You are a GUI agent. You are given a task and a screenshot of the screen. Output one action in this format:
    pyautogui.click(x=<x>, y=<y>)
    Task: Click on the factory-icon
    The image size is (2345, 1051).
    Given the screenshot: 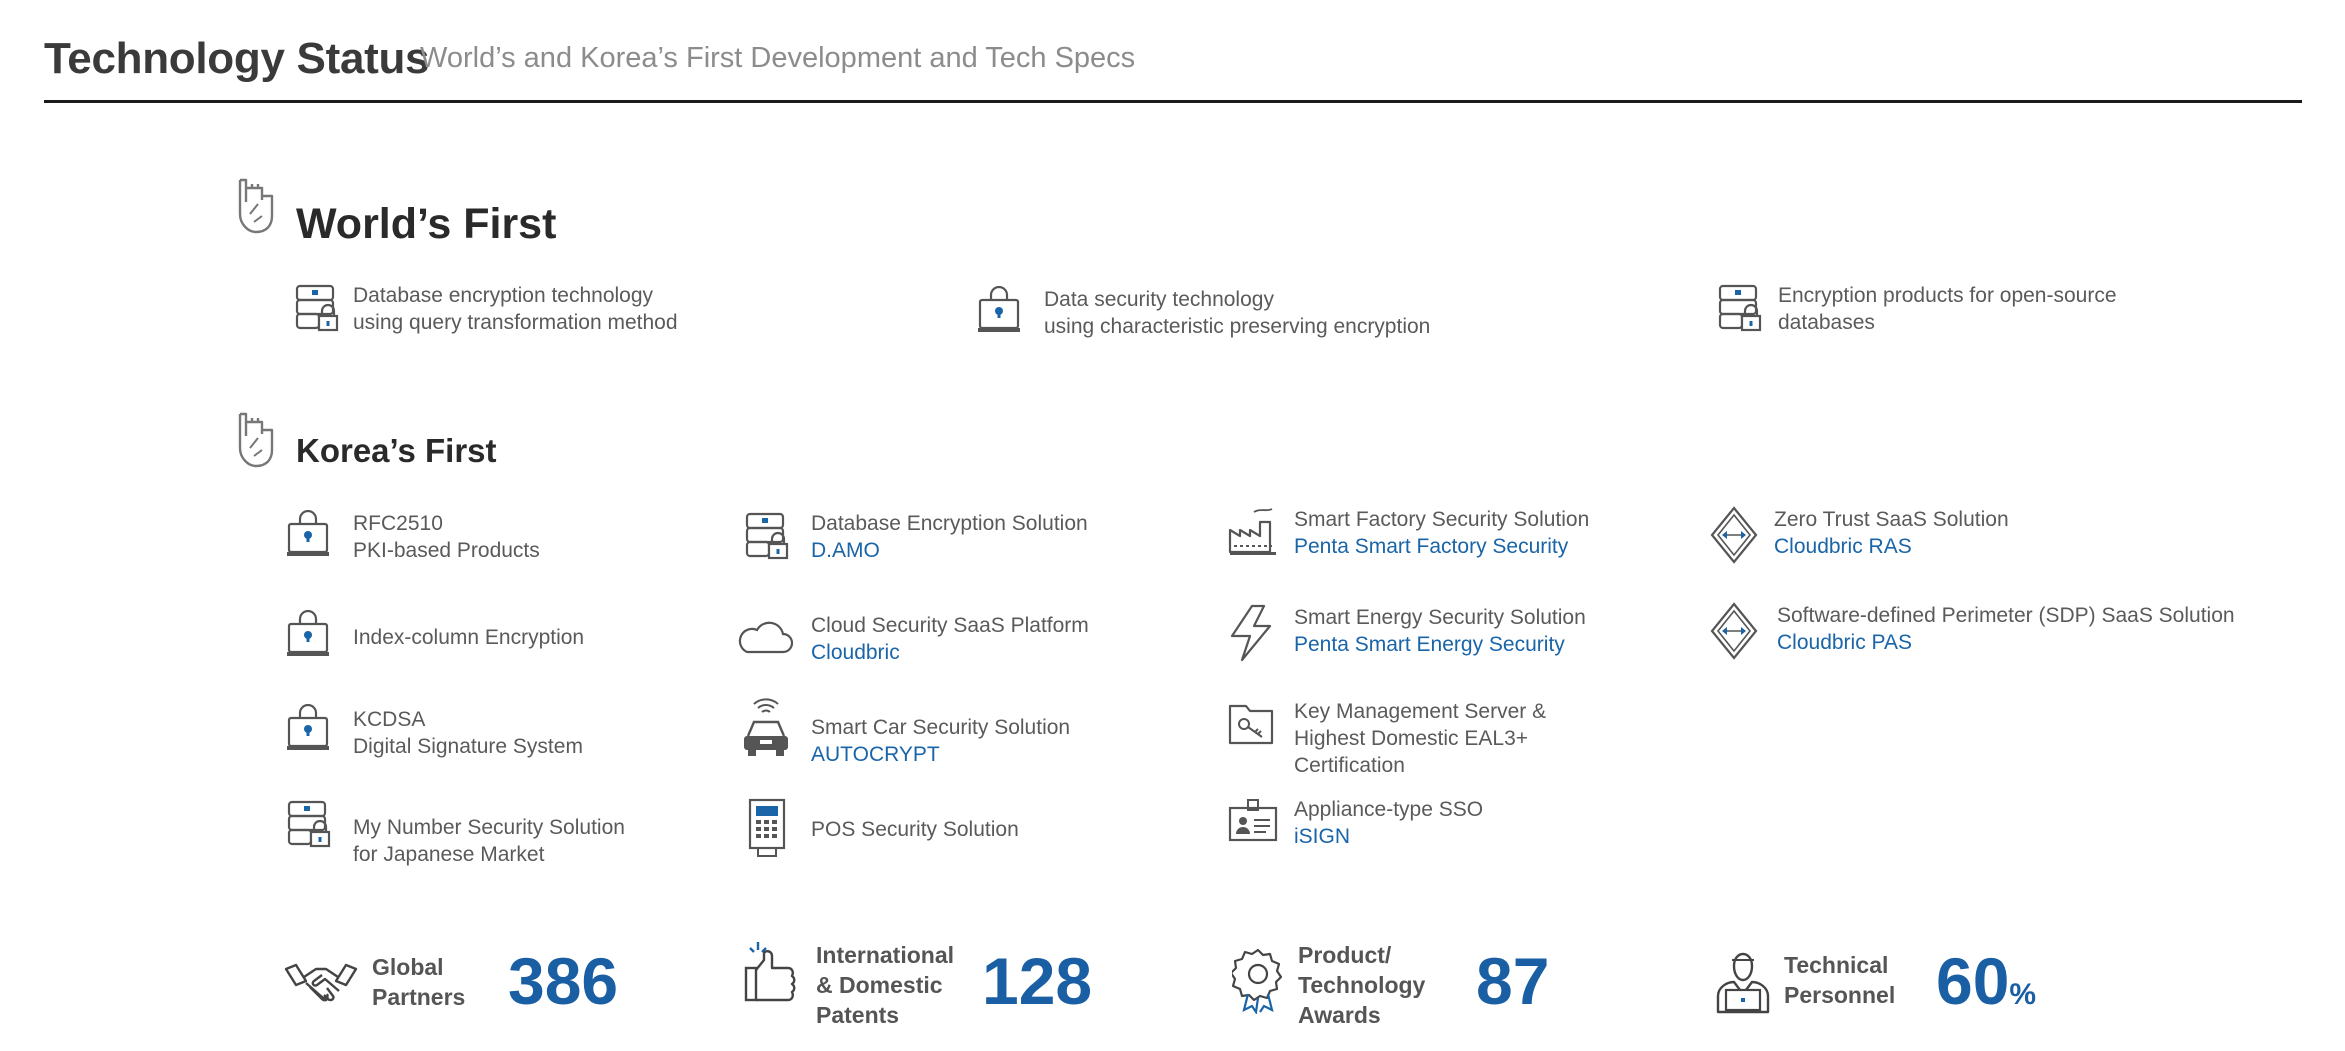 What is the action you would take?
    pyautogui.click(x=1252, y=531)
    